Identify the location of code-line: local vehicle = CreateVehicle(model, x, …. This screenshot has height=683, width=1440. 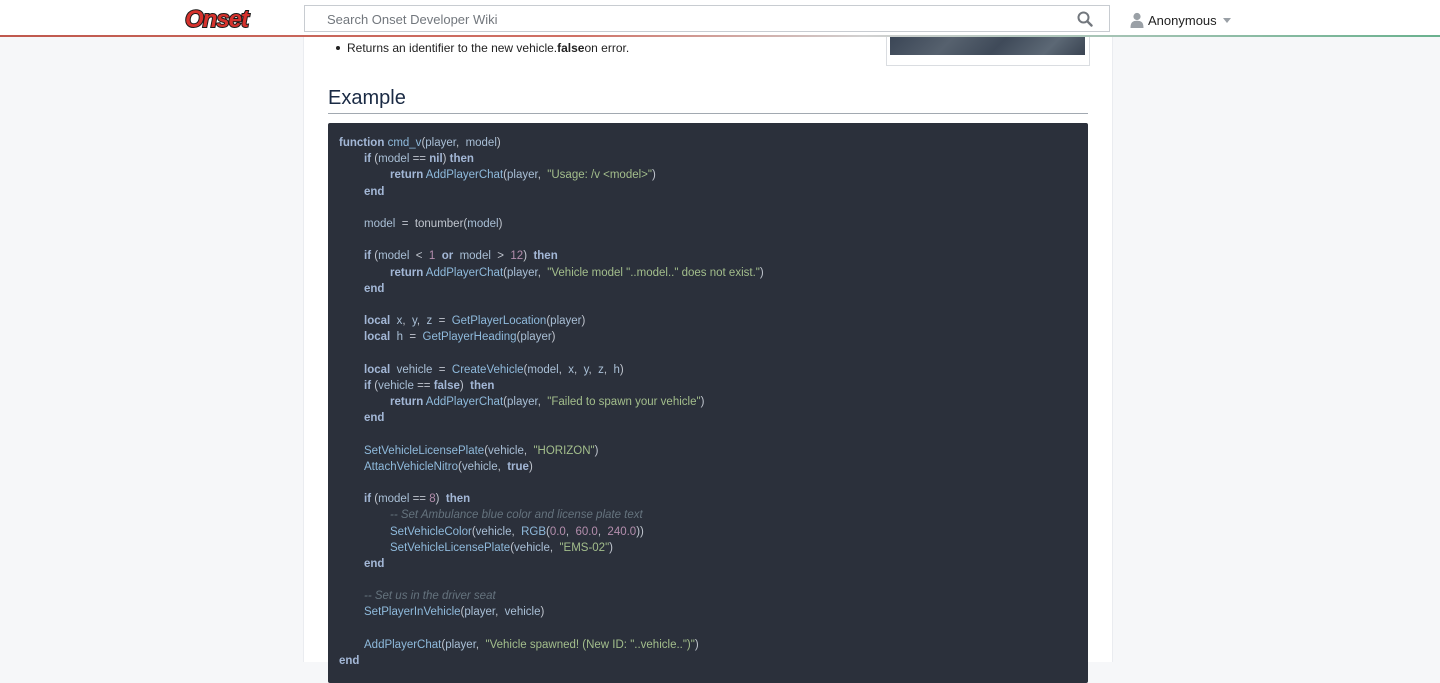
(551, 370).